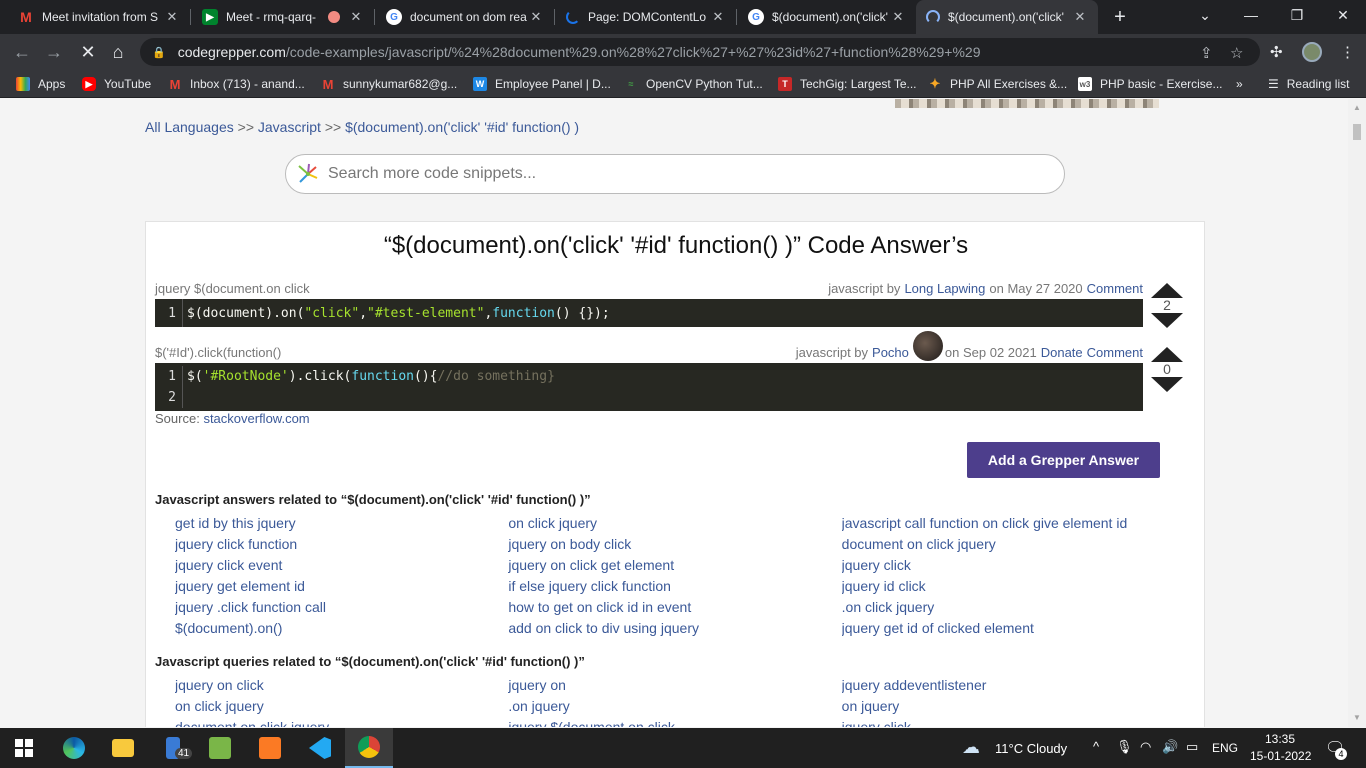 The image size is (1366, 768). What do you see at coordinates (1276, 52) in the screenshot?
I see `extensions-icon: ✣` at bounding box center [1276, 52].